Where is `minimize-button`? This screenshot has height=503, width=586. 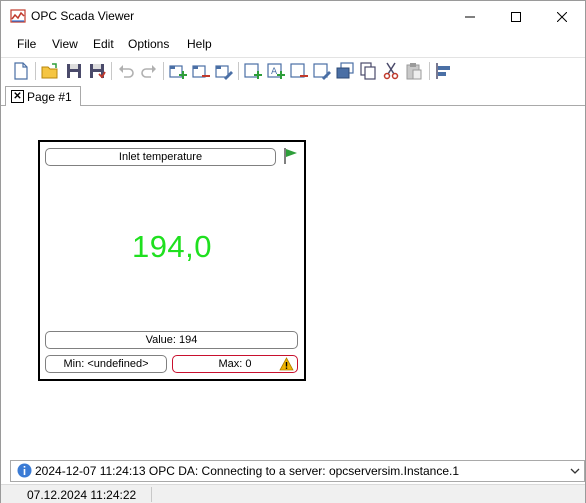 minimize-button is located at coordinates (470, 16).